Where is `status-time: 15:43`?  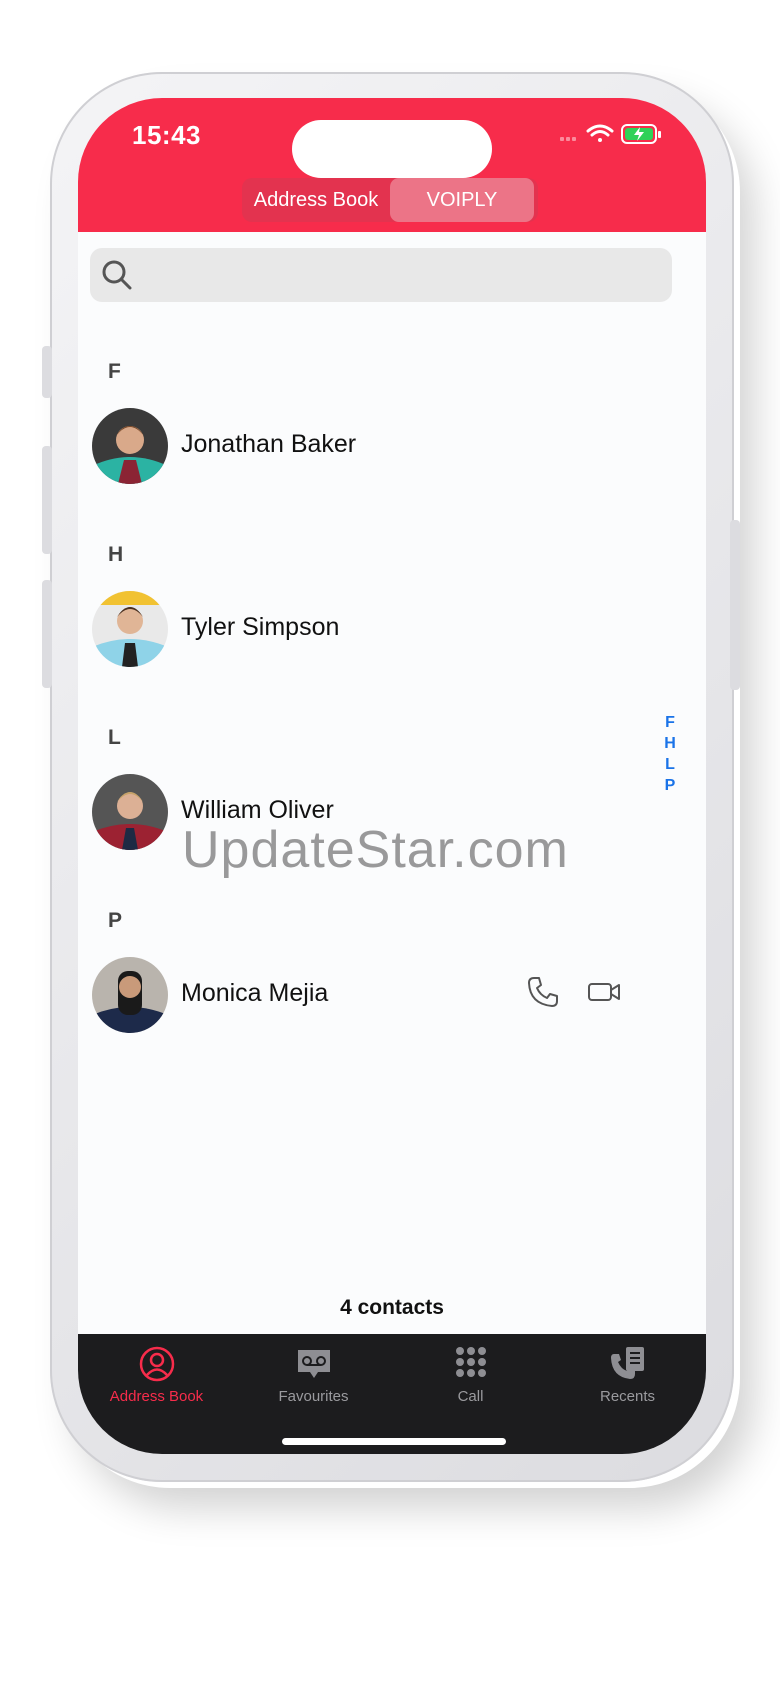 status-time: 15:43 is located at coordinates (166, 135).